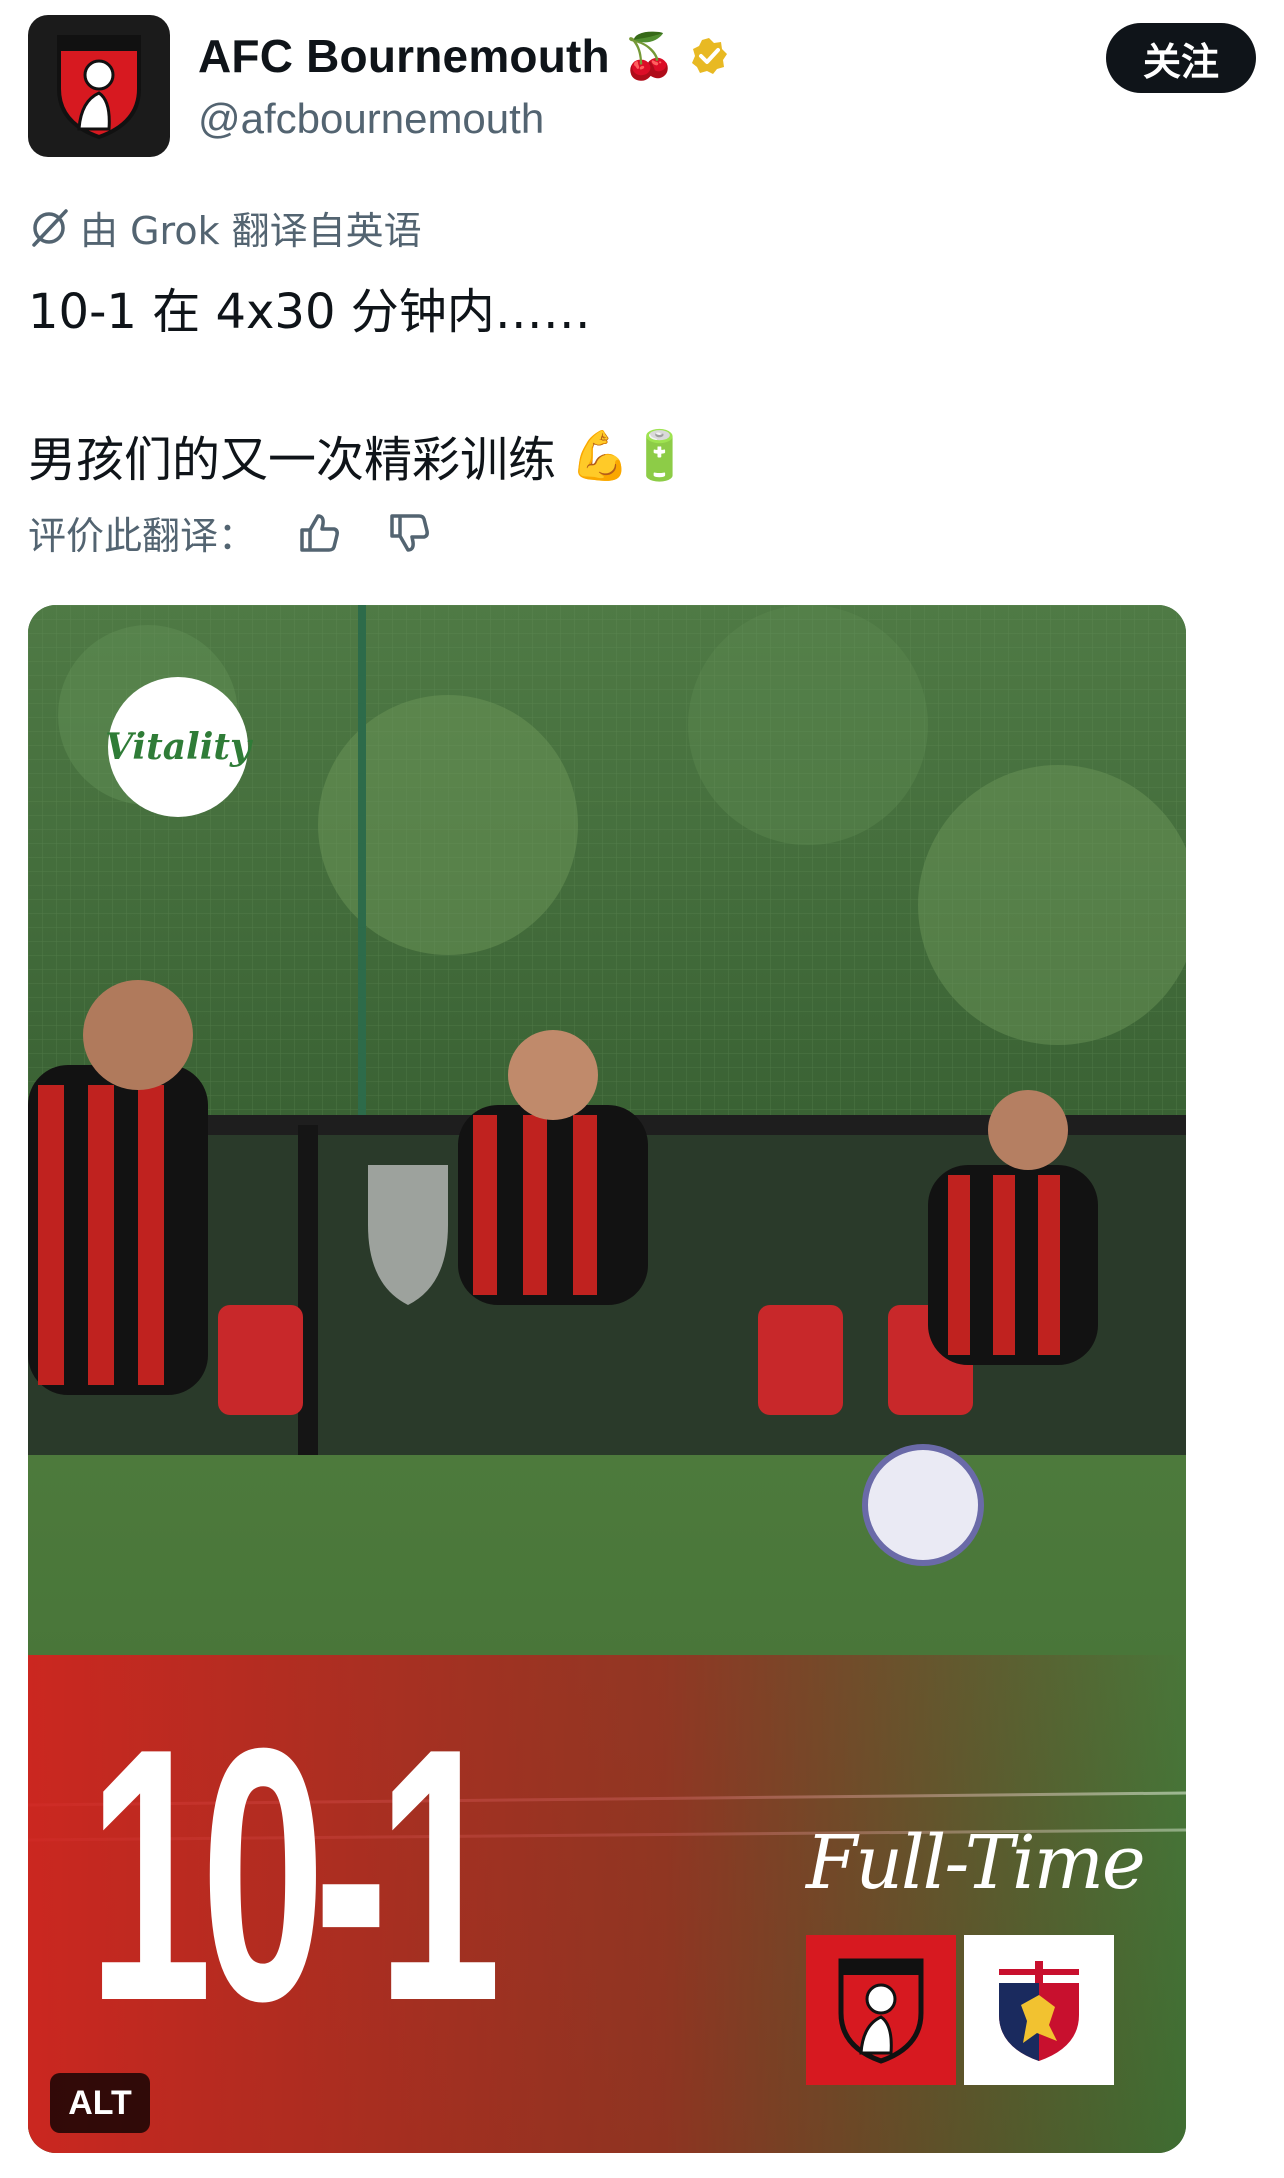 The height and width of the screenshot is (2178, 1284). What do you see at coordinates (50, 227) in the screenshot?
I see `grok-icon` at bounding box center [50, 227].